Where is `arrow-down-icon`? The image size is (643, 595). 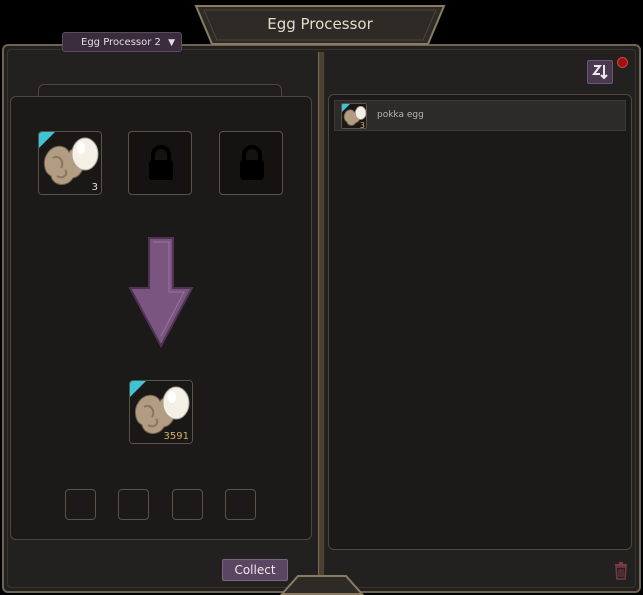 arrow-down-icon is located at coordinates (161, 292).